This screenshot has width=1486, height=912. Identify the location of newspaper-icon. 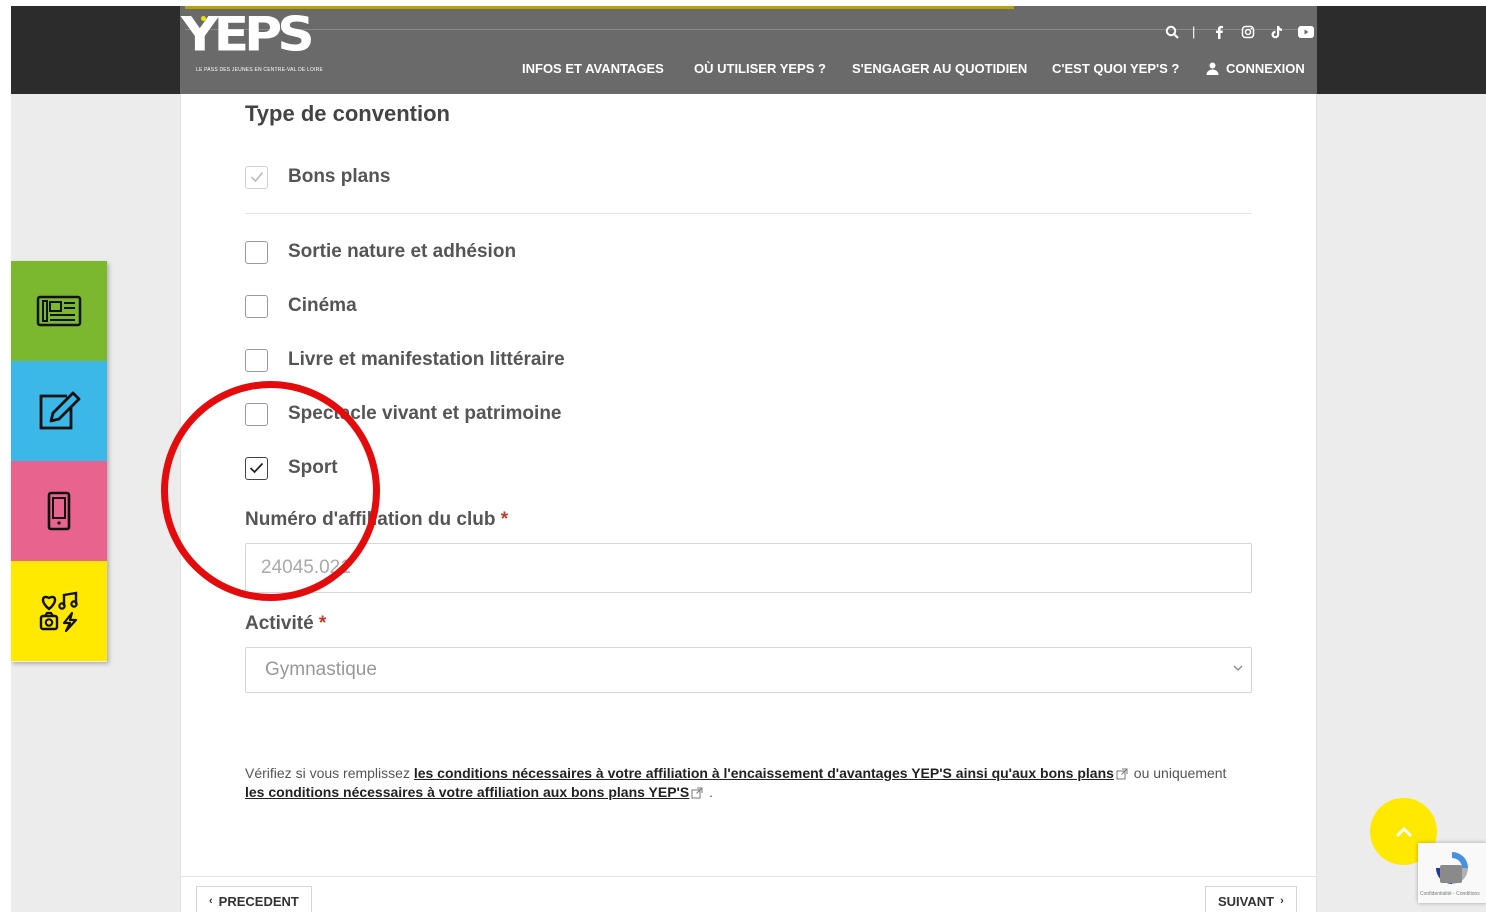
(59, 311).